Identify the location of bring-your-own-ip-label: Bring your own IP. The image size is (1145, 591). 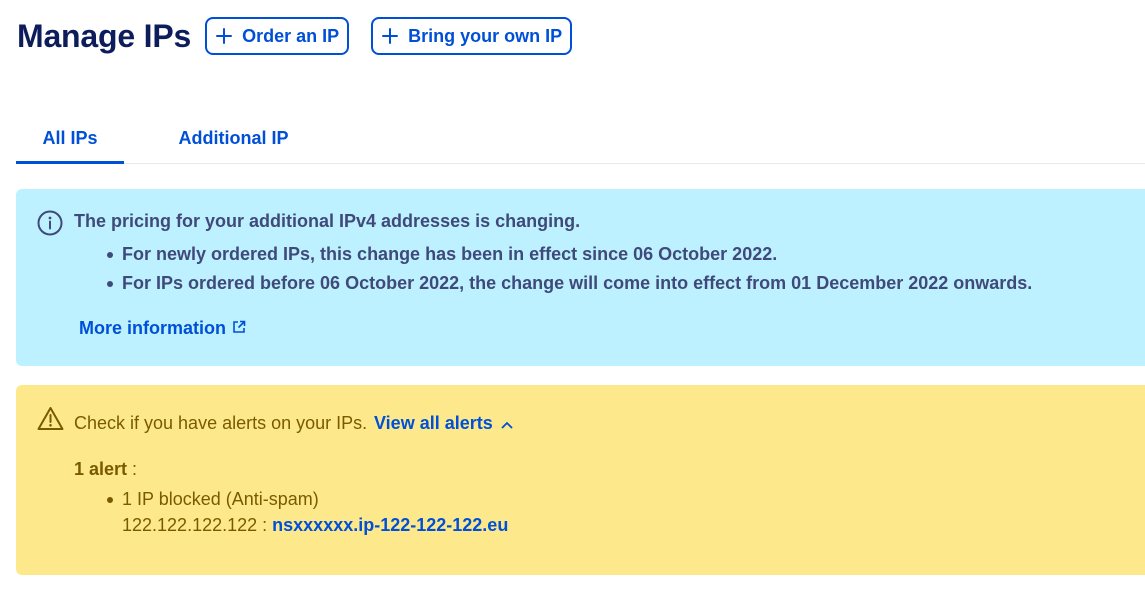
(485, 35).